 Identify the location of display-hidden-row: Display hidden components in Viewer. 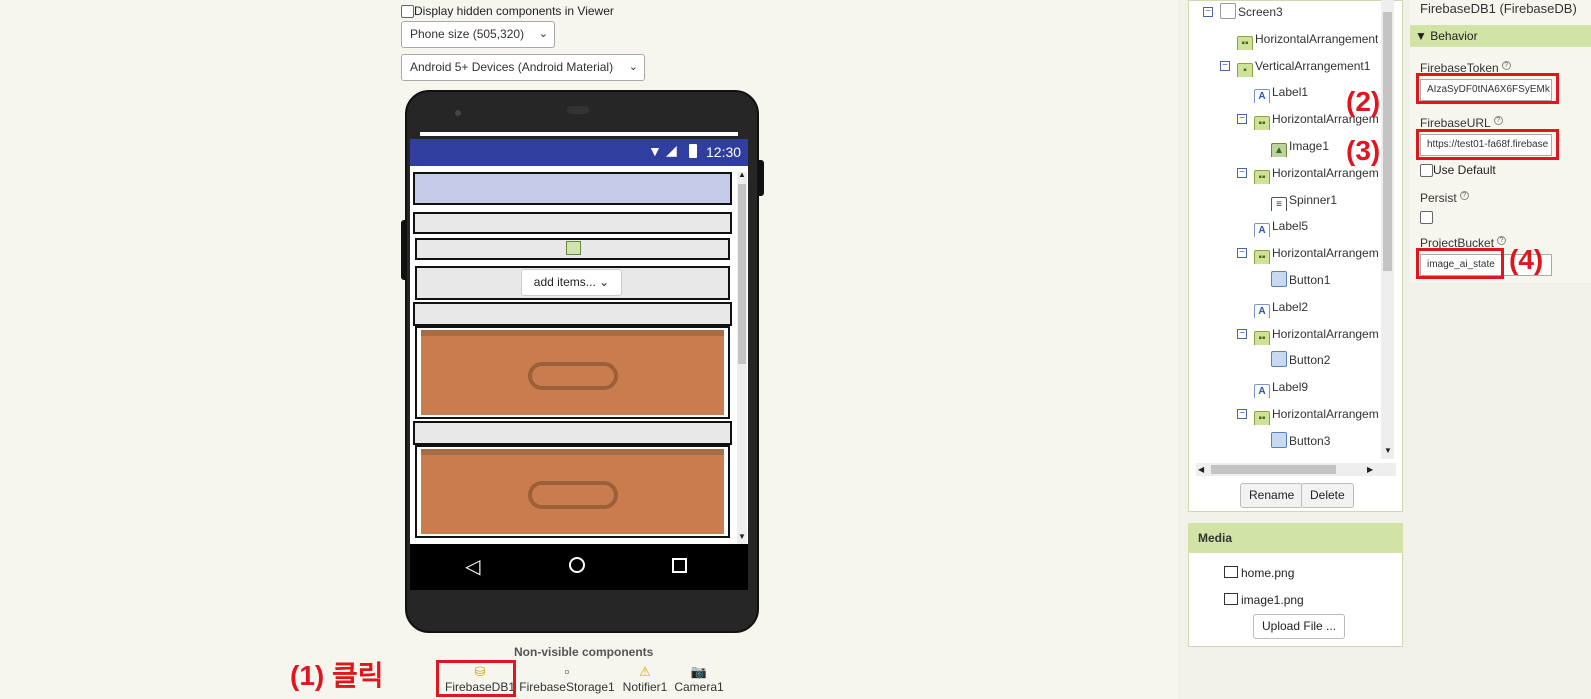
(507, 11).